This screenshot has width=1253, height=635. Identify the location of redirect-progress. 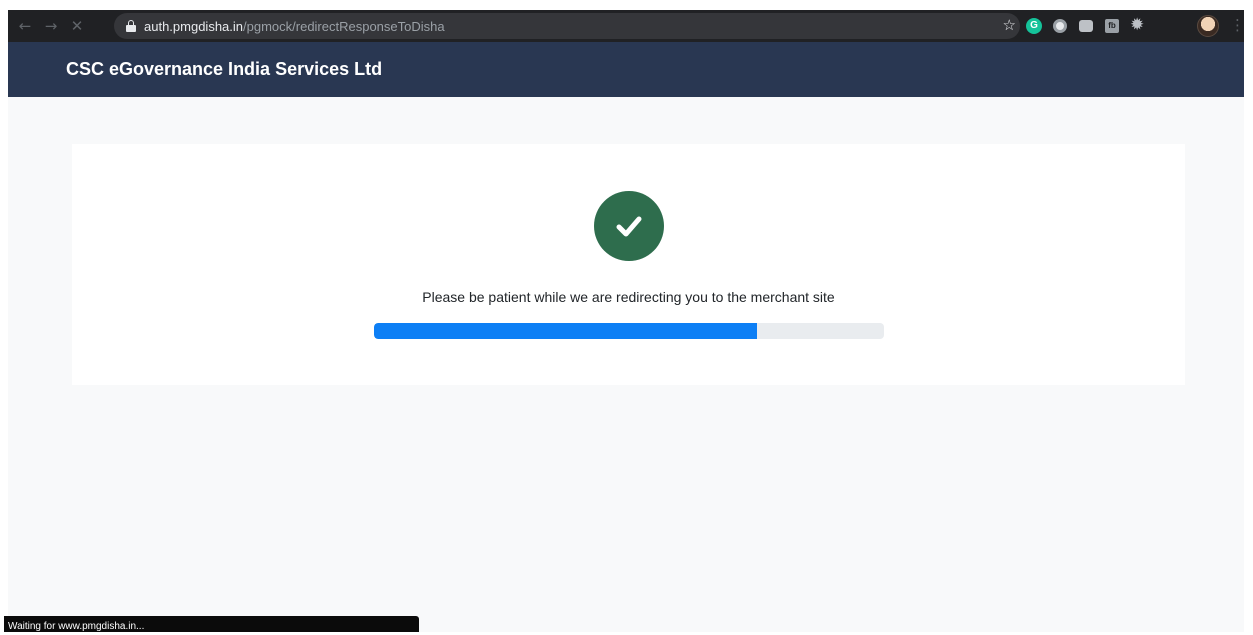
(629, 331).